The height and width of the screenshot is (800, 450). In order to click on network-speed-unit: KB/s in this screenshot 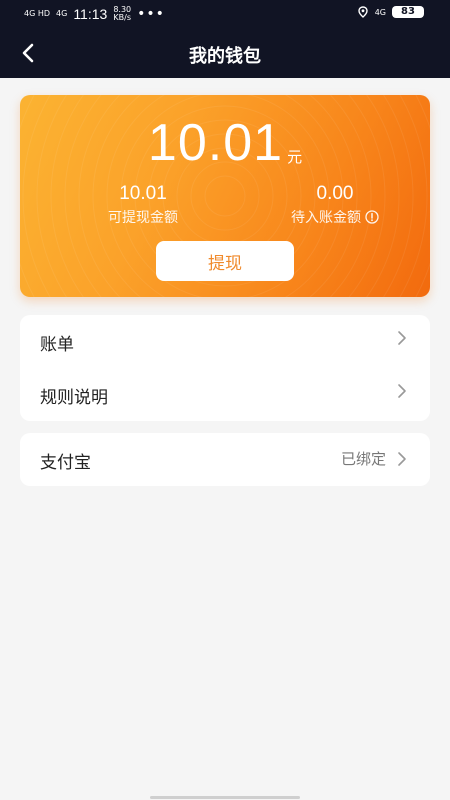, I will do `click(122, 17)`.